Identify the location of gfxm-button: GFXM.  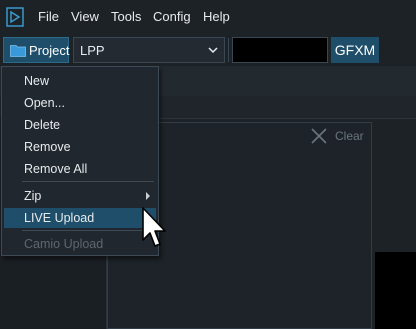
(355, 50).